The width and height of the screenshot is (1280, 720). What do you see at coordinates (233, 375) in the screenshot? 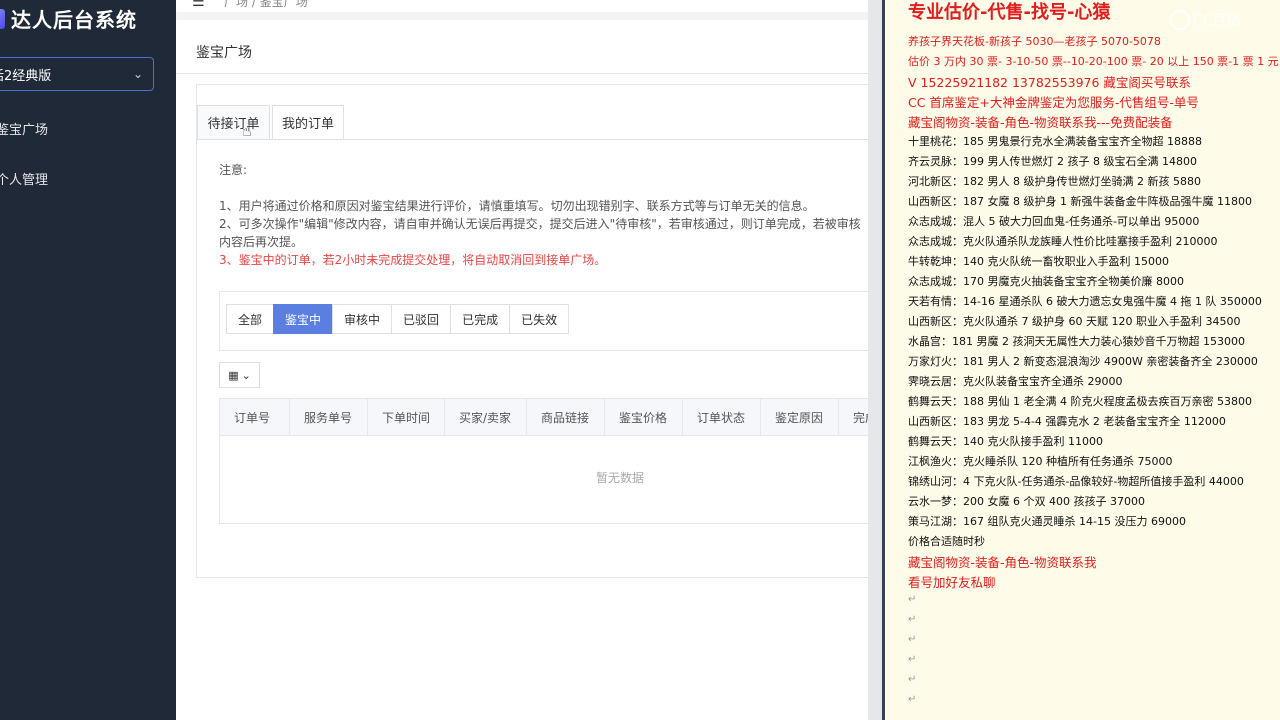
I see `grid-icon: ▦` at bounding box center [233, 375].